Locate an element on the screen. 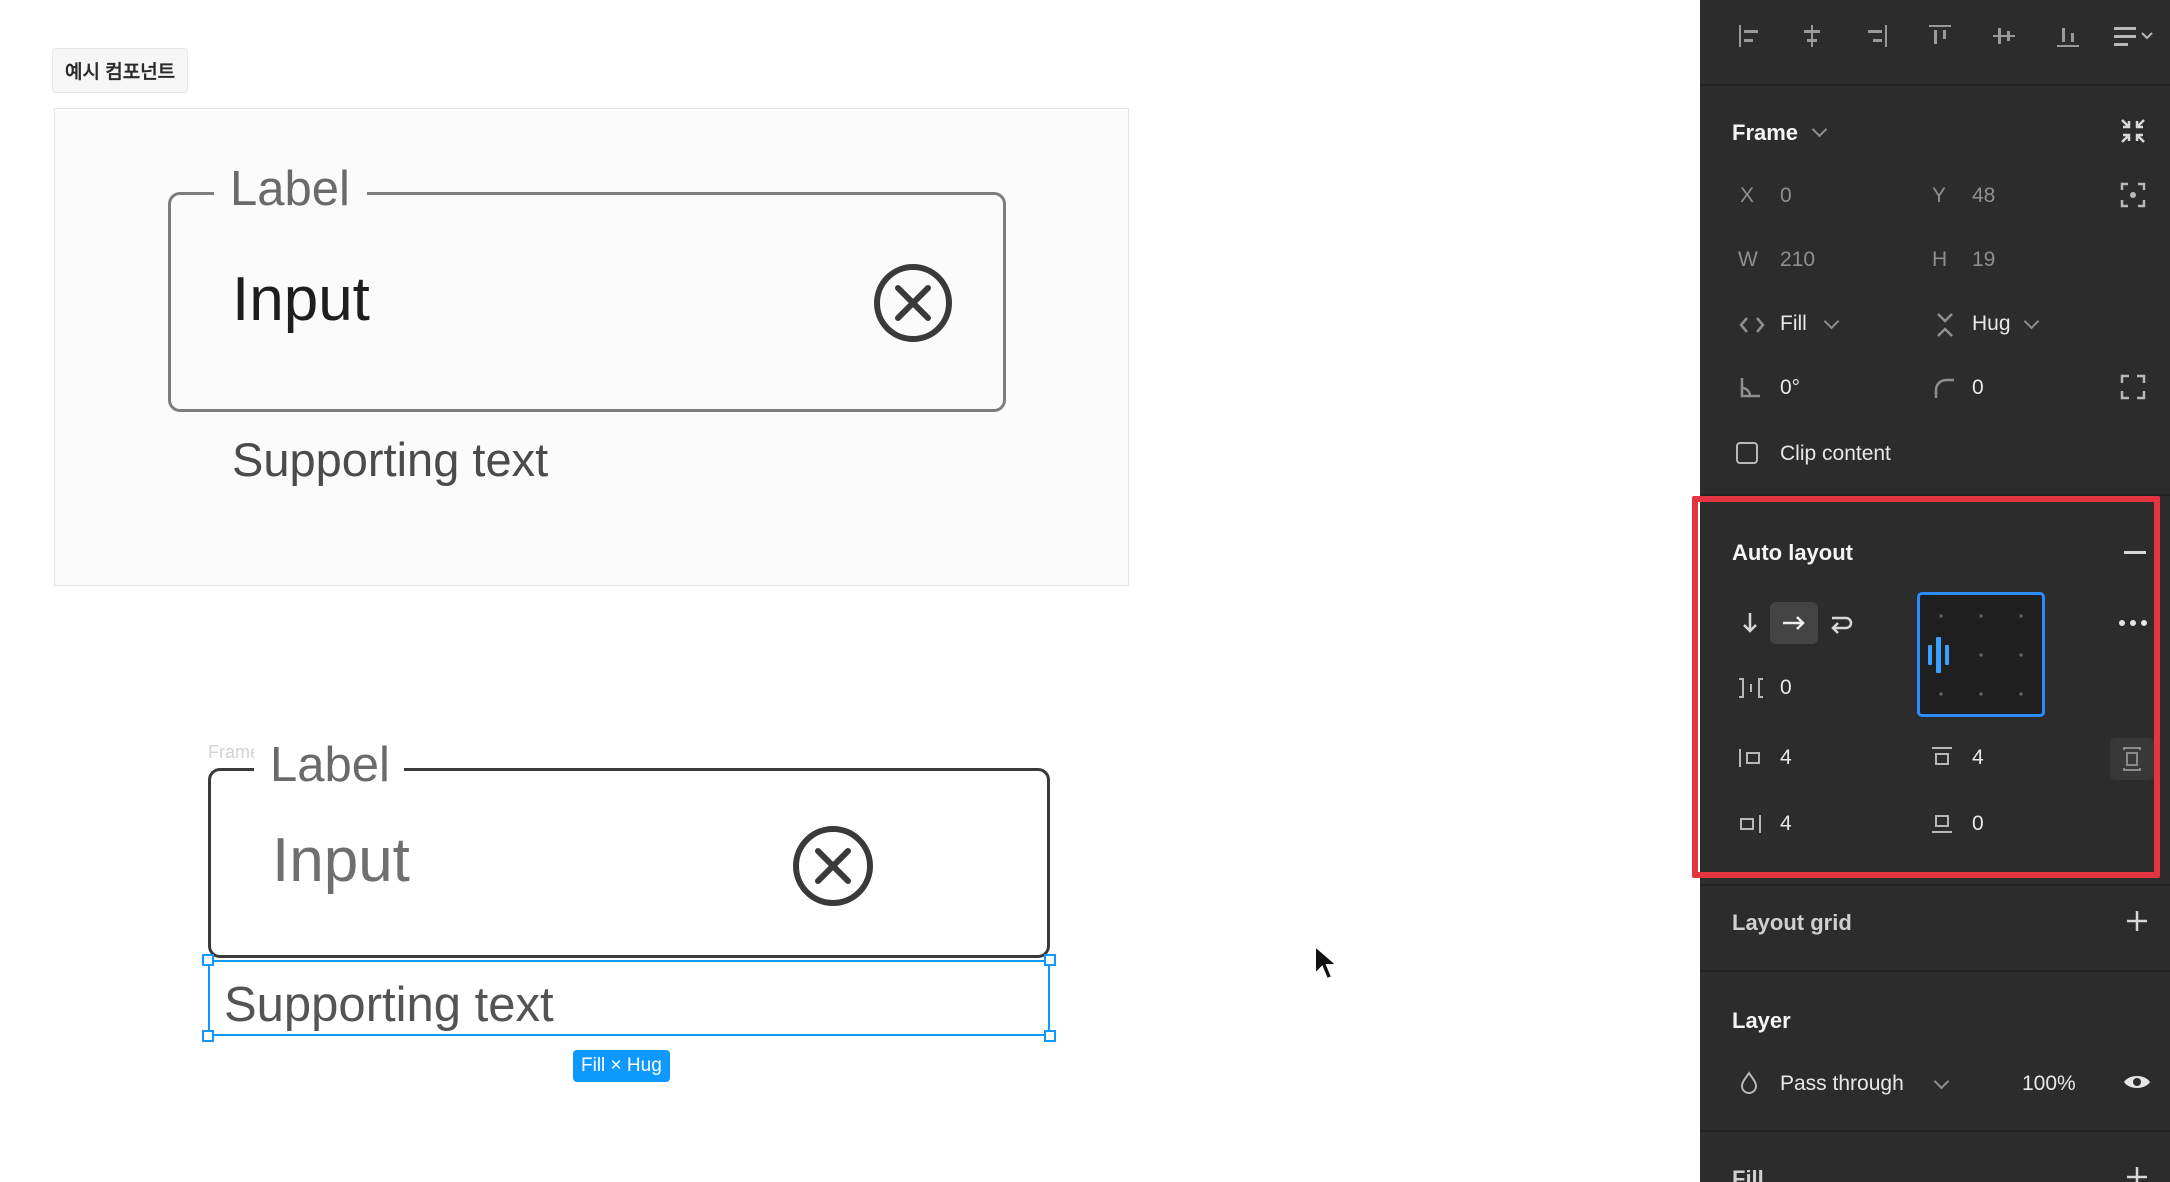 Image resolution: width=2170 pixels, height=1182 pixels. clip-content-checkbox is located at coordinates (1747, 453).